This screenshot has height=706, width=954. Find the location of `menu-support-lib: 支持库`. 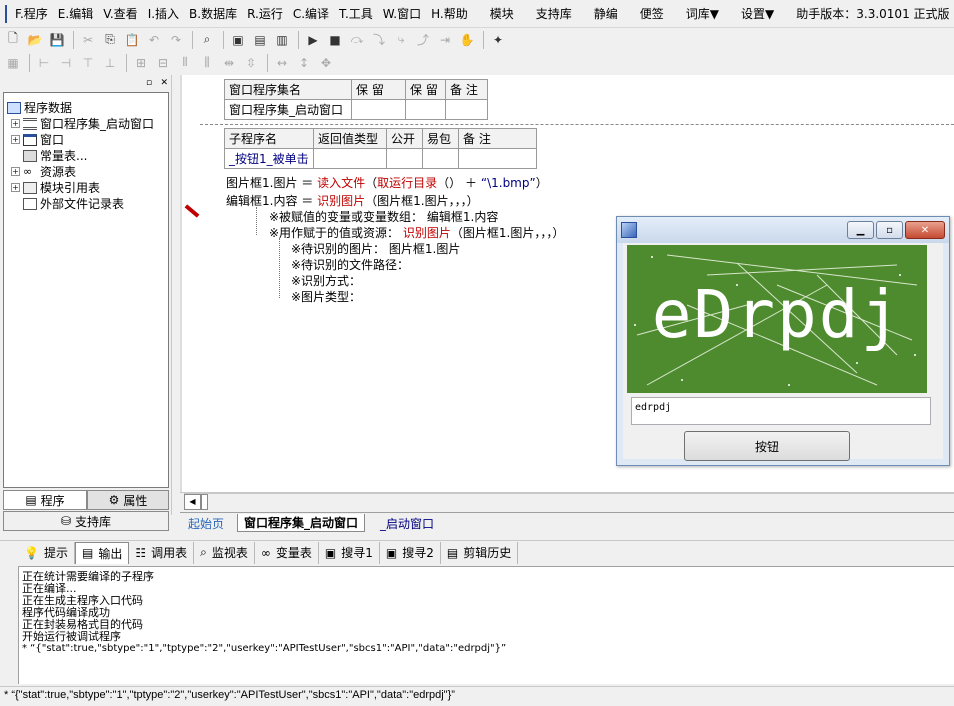

menu-support-lib: 支持库 is located at coordinates (554, 14).